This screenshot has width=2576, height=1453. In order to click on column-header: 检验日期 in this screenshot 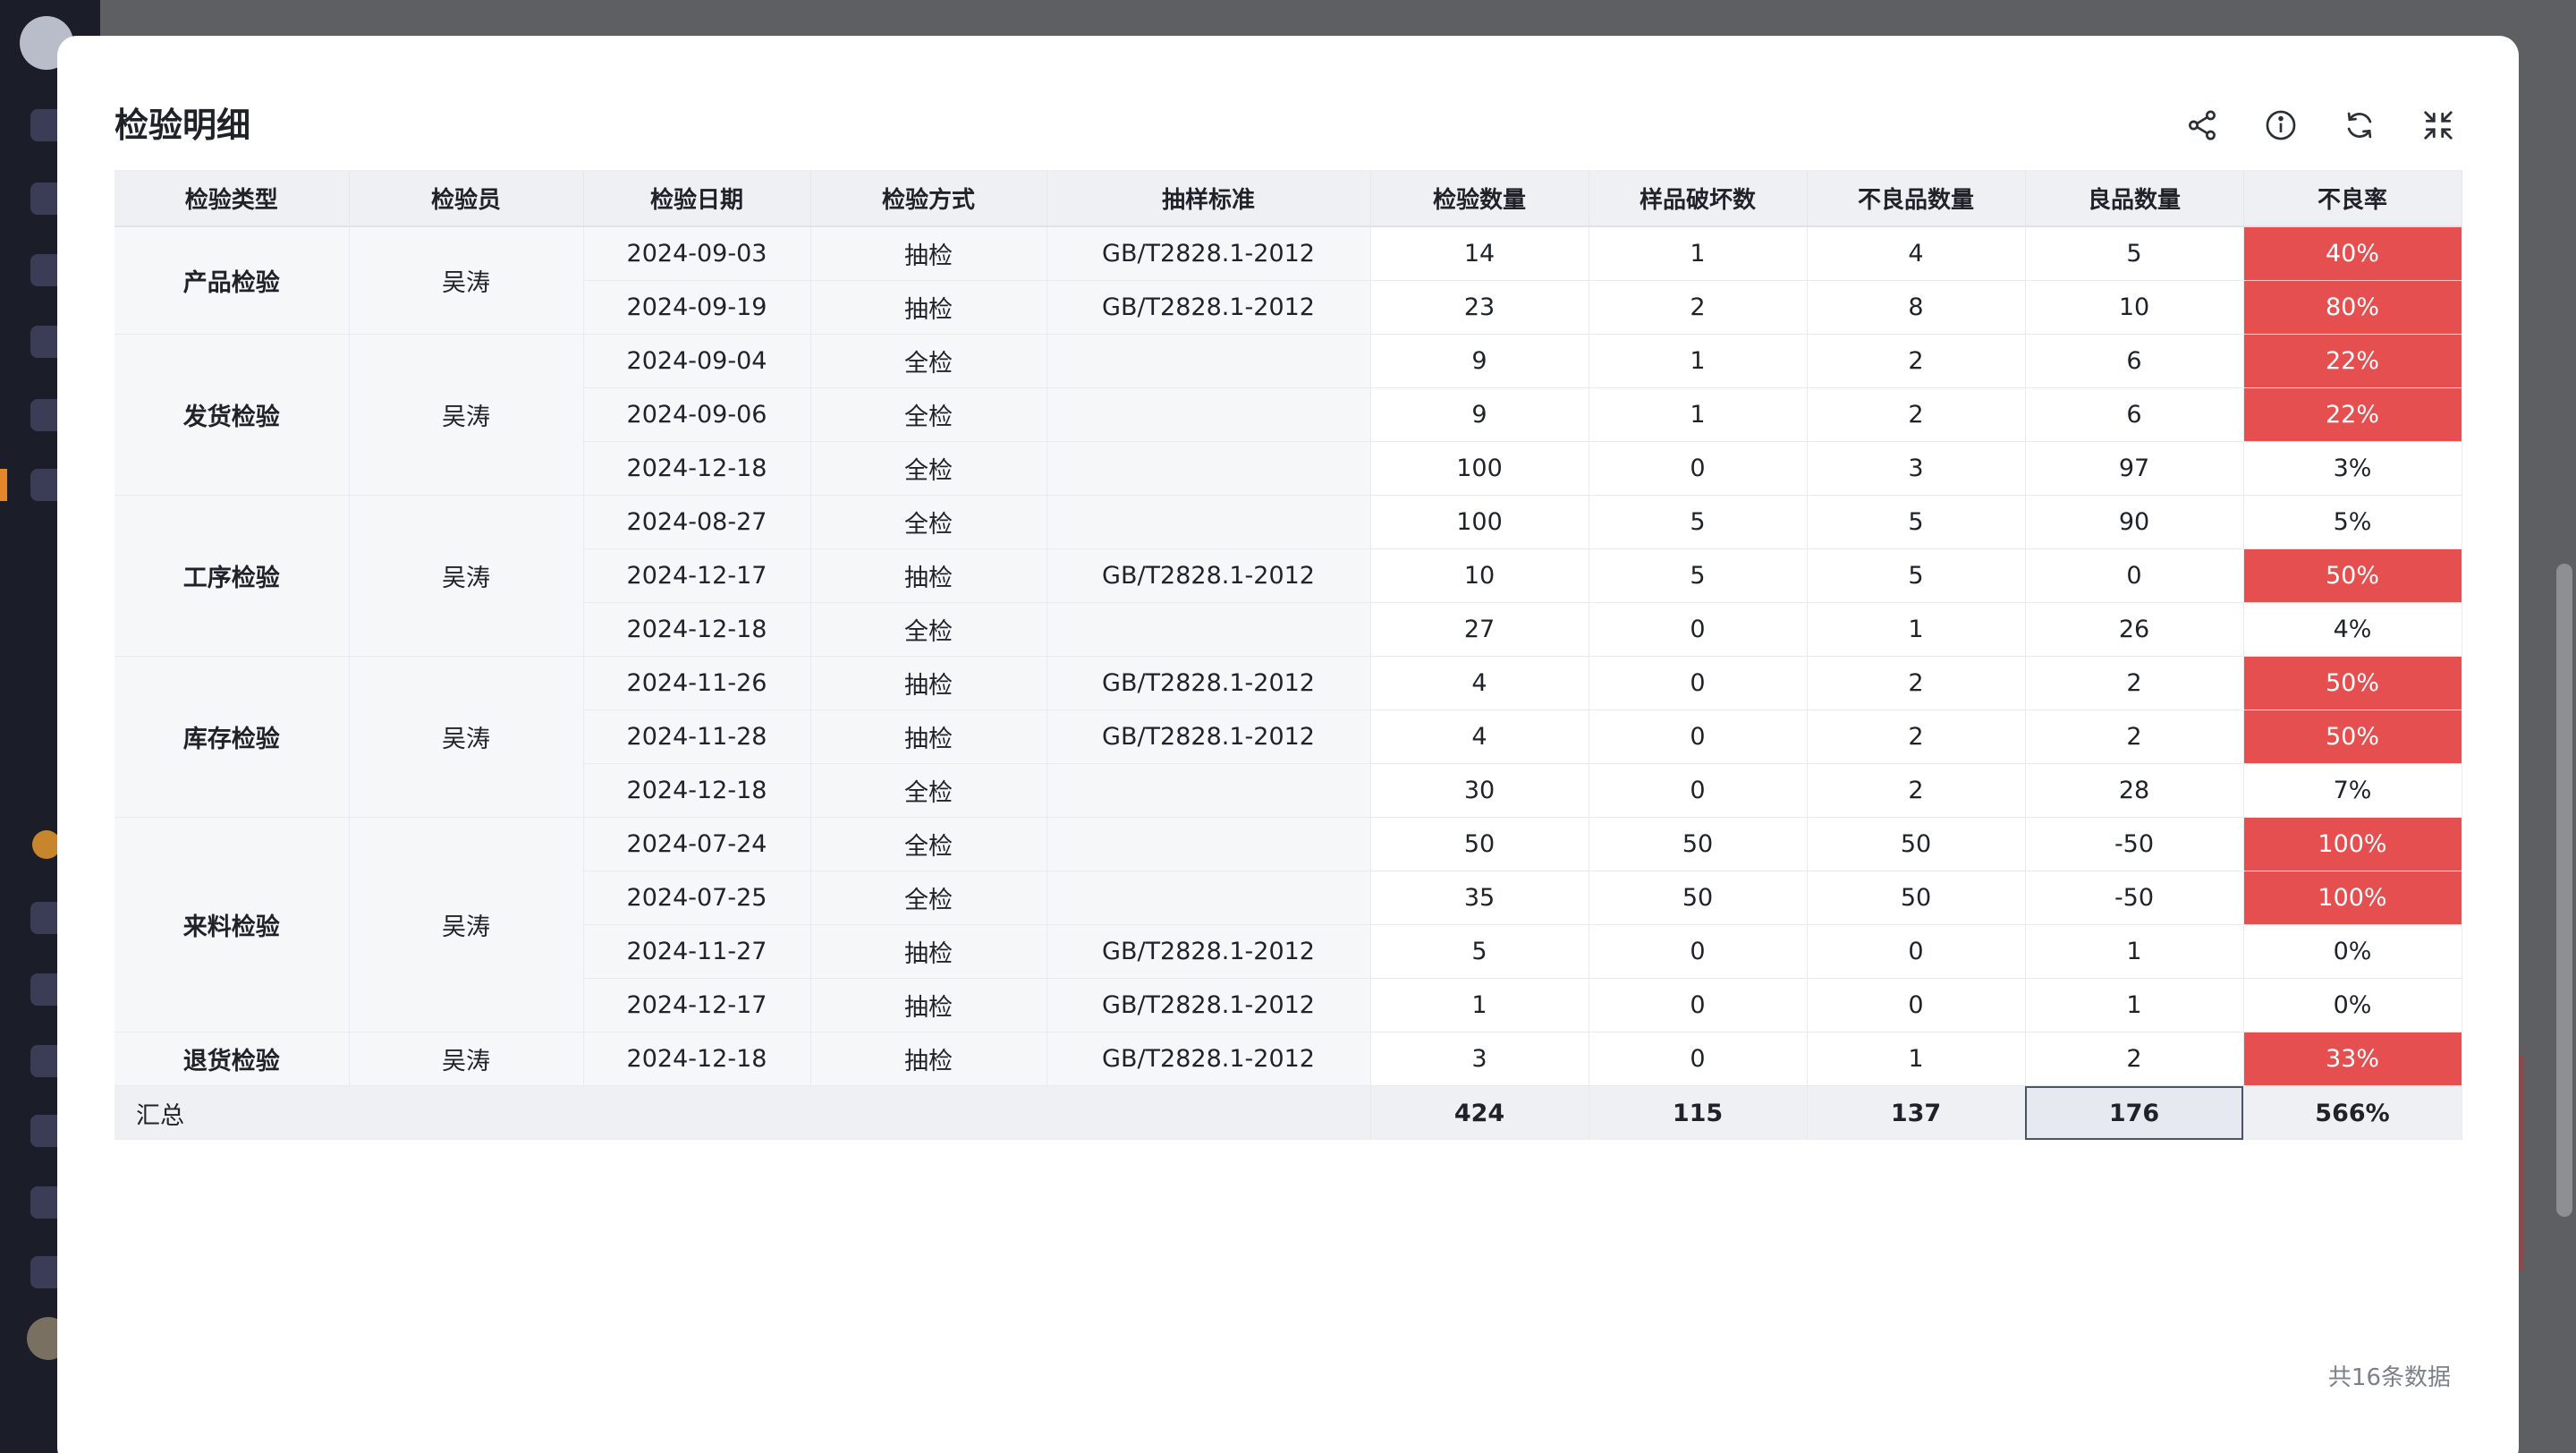, I will do `click(697, 198)`.